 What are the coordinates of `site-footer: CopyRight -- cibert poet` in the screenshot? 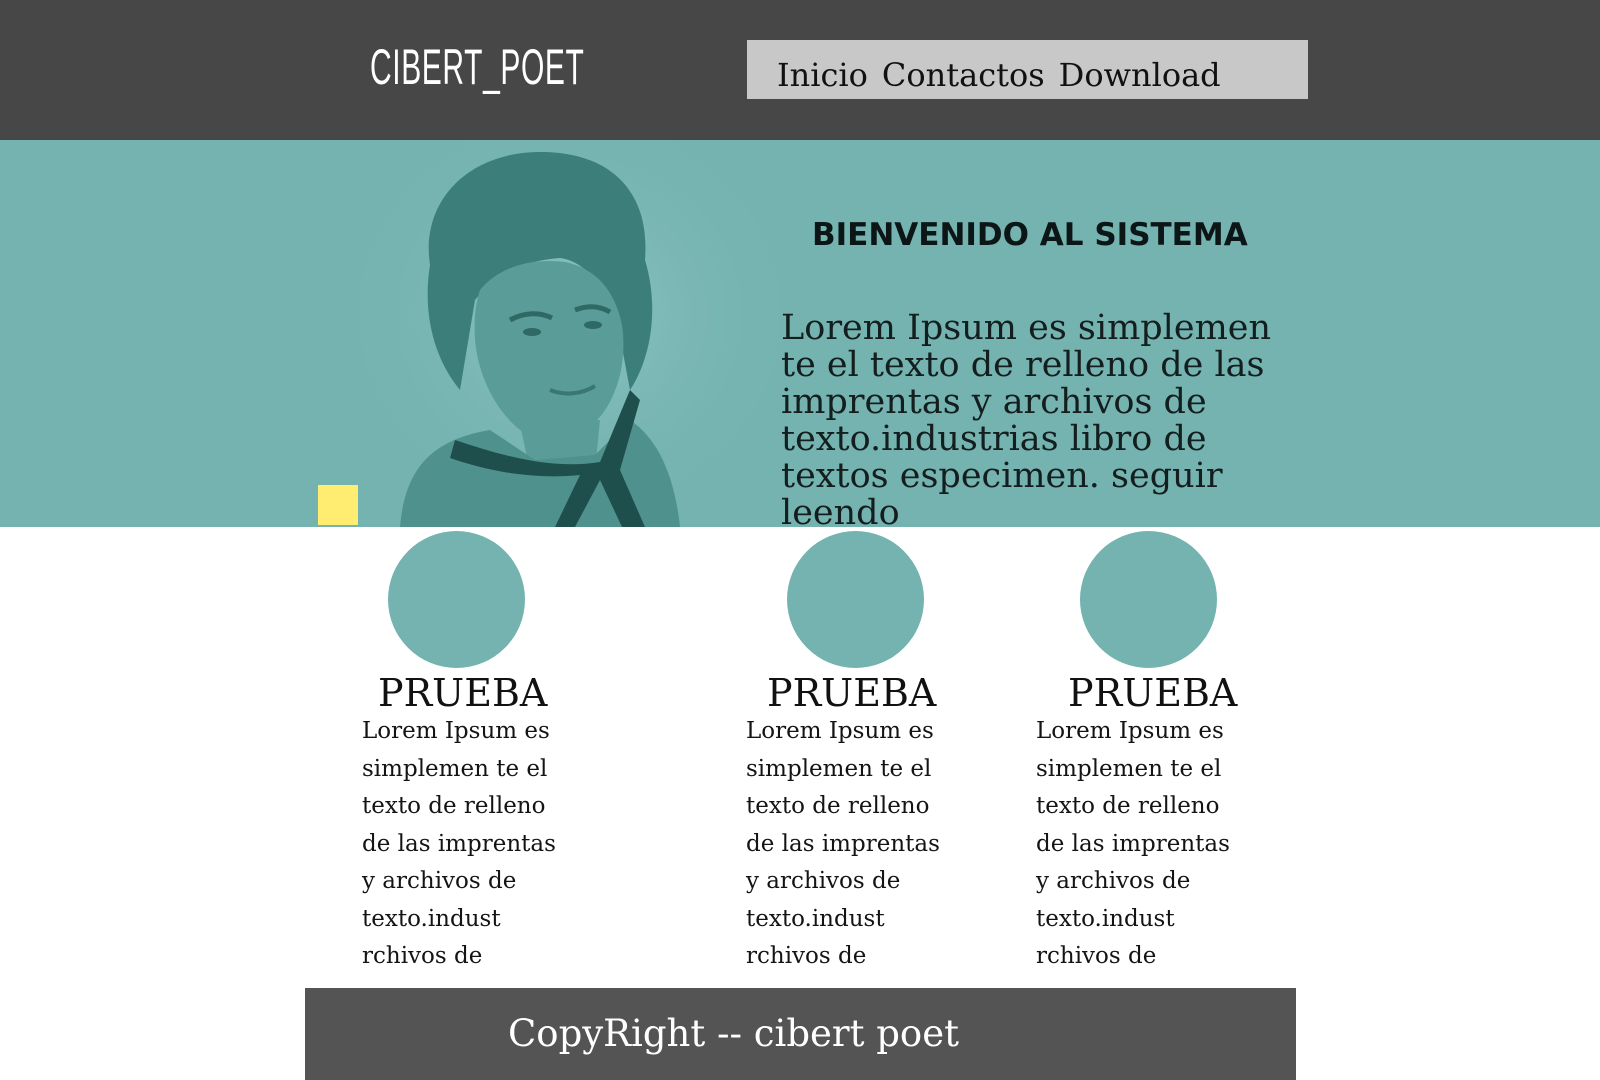 It's located at (800, 1034).